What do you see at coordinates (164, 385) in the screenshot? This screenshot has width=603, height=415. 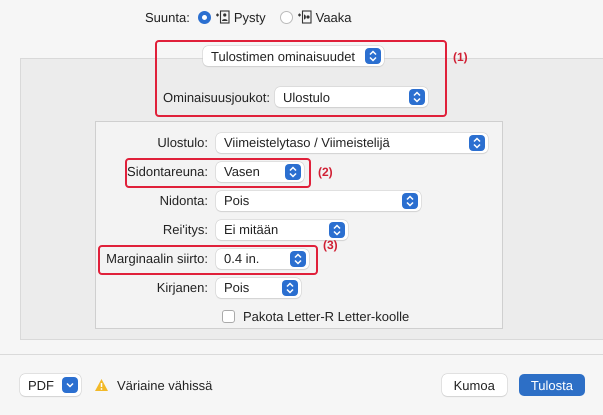 I see `warning-text: Väriaine vähissä` at bounding box center [164, 385].